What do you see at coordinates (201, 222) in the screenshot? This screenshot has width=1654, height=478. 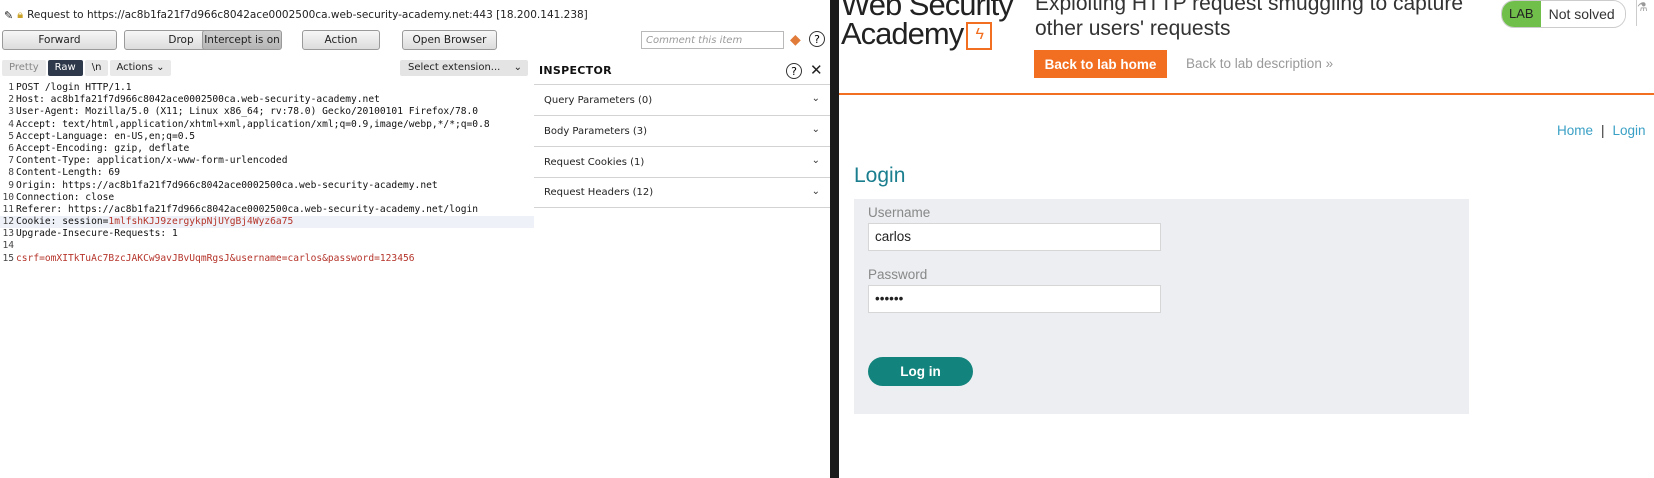 I see `line-value: 1mlfshKJJ9zergykpNjUYgBj4Wyz6a75` at bounding box center [201, 222].